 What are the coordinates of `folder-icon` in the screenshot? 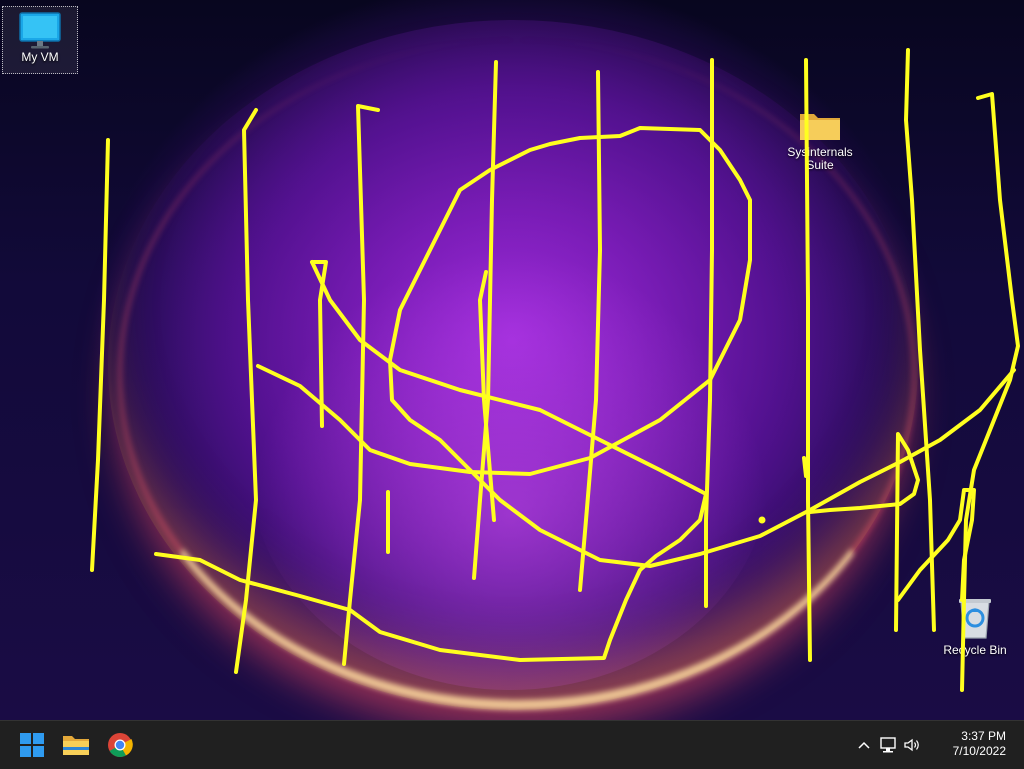 It's located at (820, 127).